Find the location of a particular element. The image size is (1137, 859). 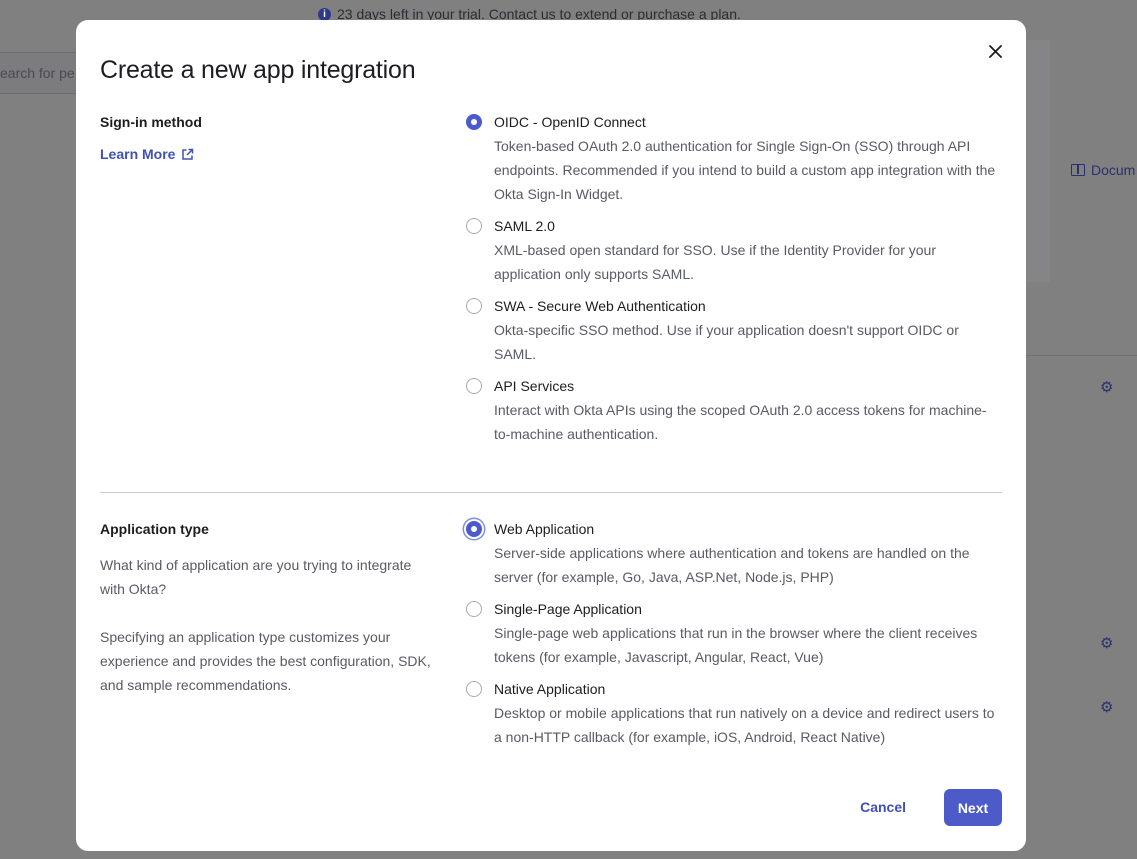

external-link-icon is located at coordinates (188, 154).